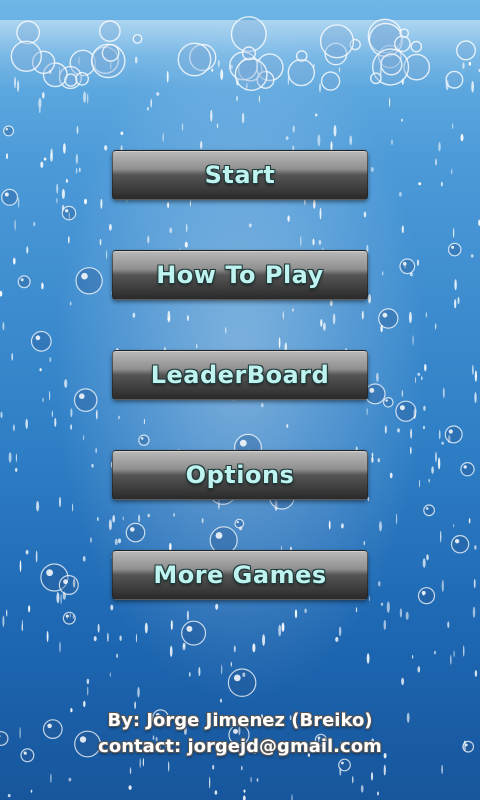 Image resolution: width=480 pixels, height=800 pixels. I want to click on more-games-button-label: More Games, so click(240, 575).